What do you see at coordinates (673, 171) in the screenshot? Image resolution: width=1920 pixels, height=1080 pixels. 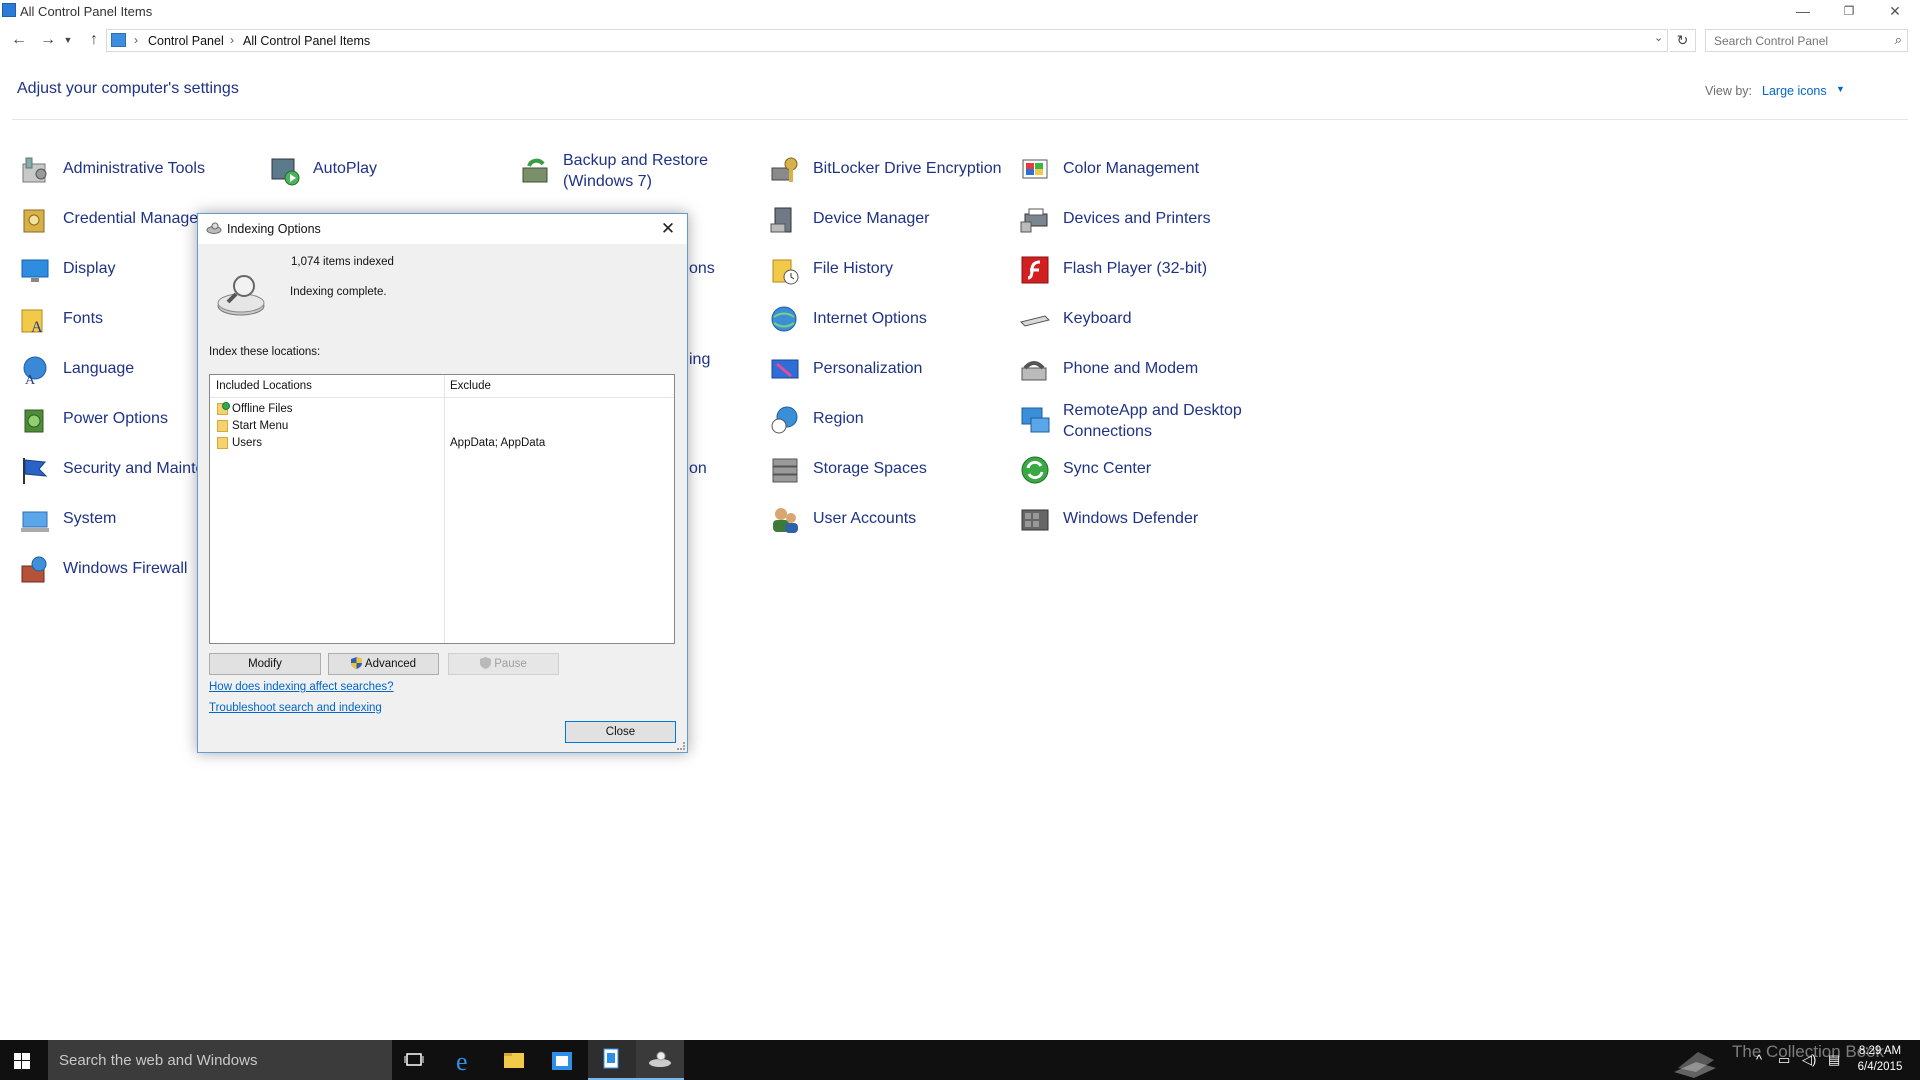 I see `item-label: Backup and Restore (Windows 7)` at bounding box center [673, 171].